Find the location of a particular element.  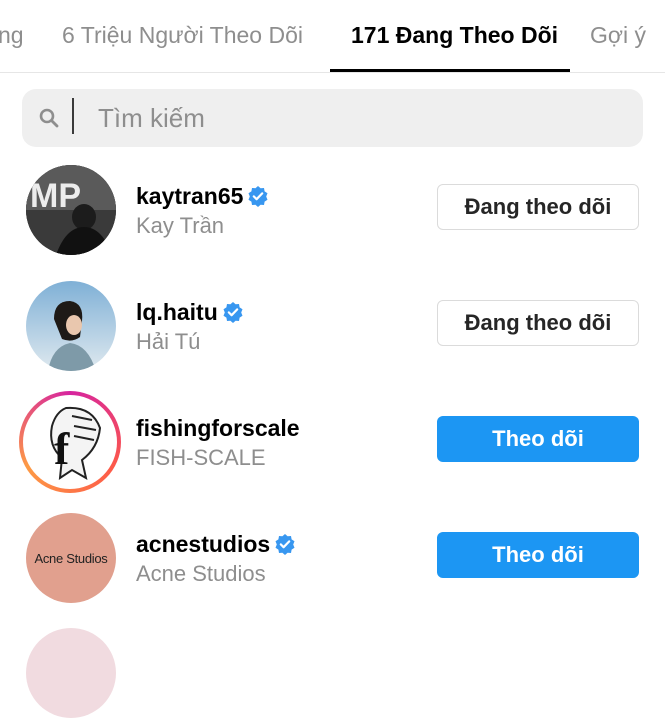

username: fishingforscale is located at coordinates (218, 428).